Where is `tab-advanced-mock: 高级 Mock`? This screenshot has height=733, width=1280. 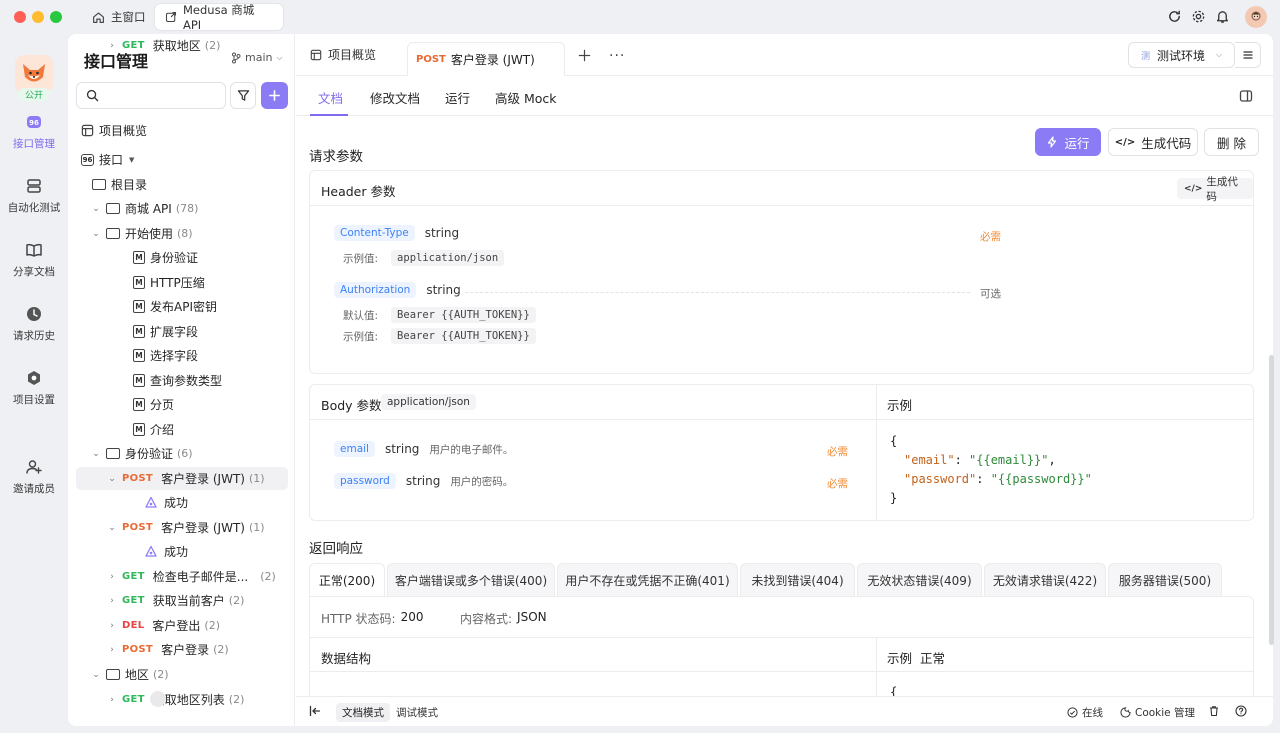
tab-advanced-mock: 高级 Mock is located at coordinates (526, 97).